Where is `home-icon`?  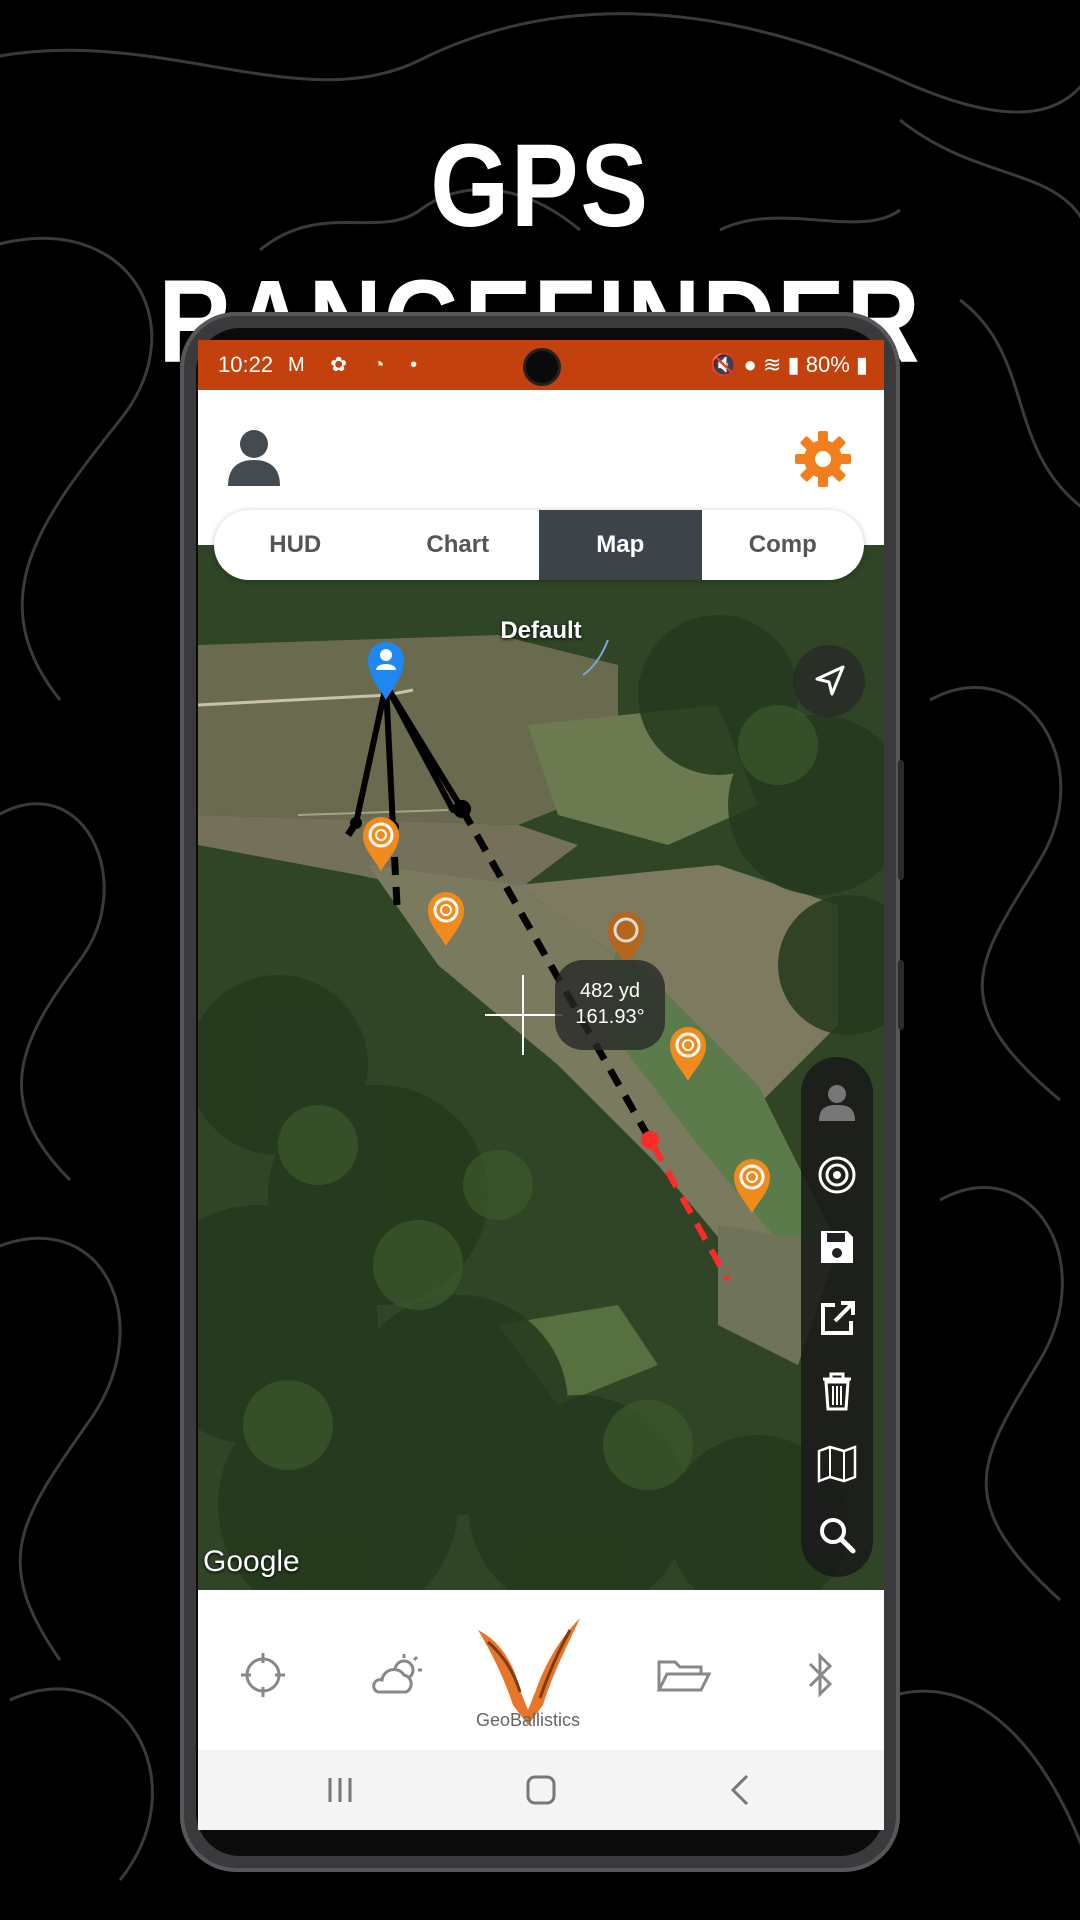
home-icon is located at coordinates (541, 1790).